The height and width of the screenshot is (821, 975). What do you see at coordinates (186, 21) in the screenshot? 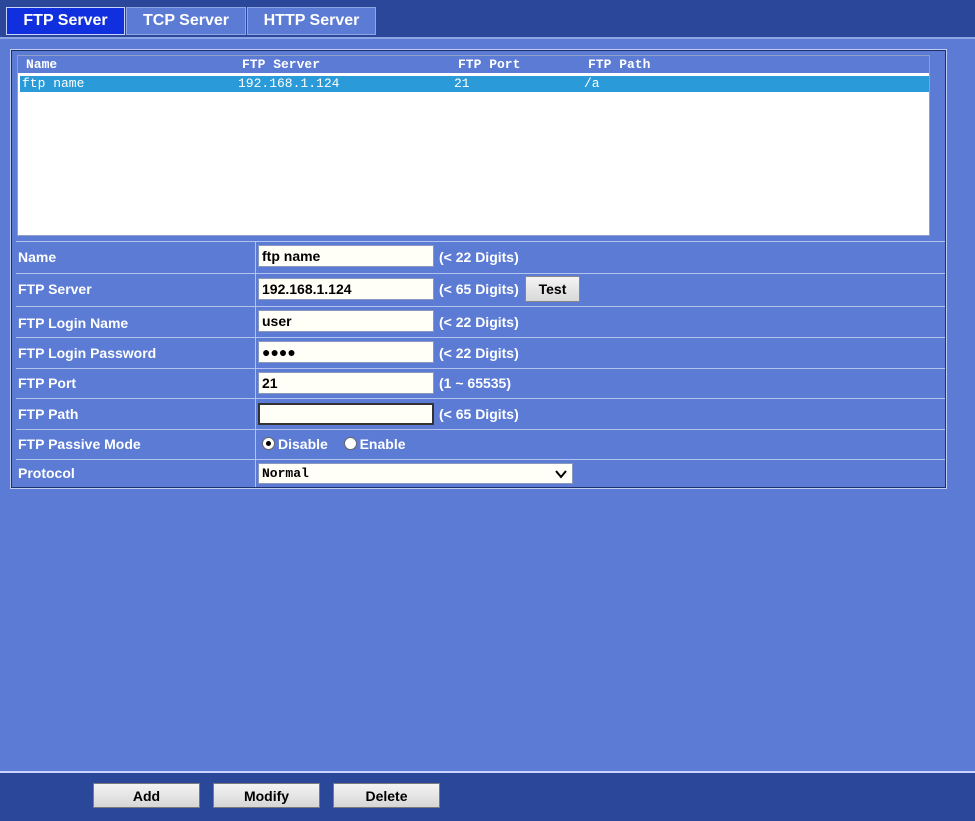
I see `tab-tcp-server: TCP Server` at bounding box center [186, 21].